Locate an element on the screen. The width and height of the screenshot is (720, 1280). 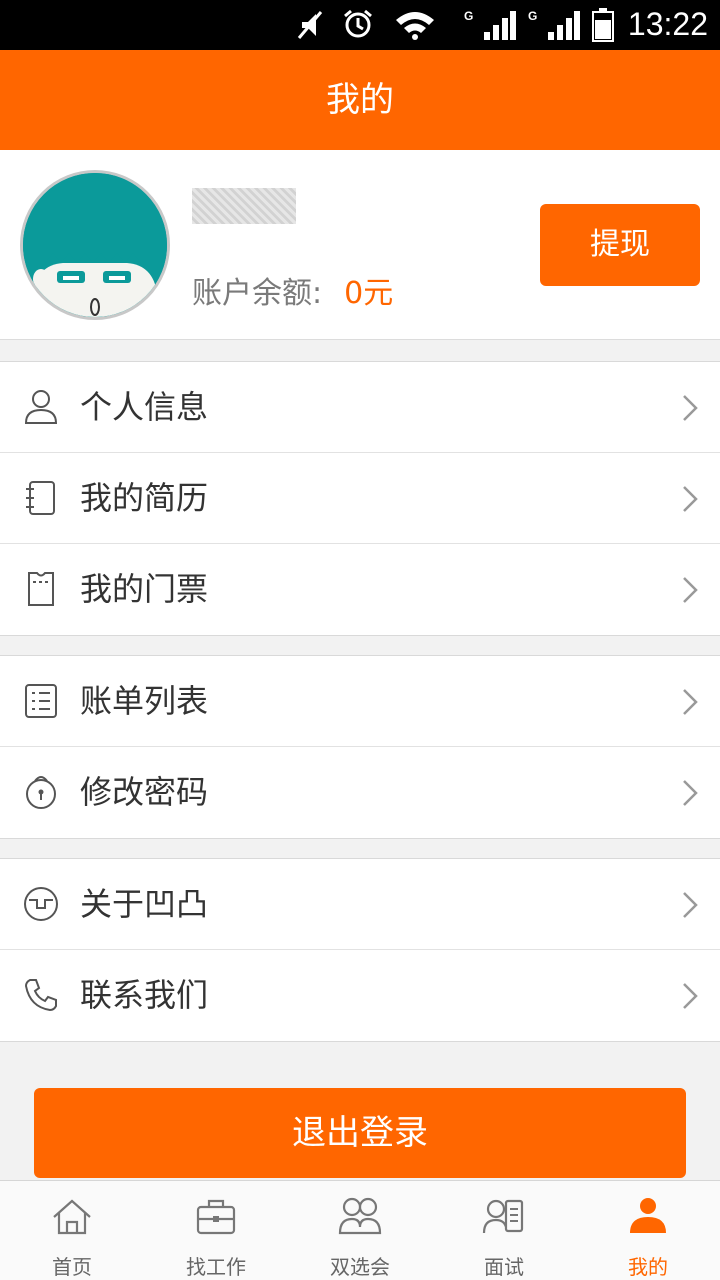
menu-item-label: 联系我们 is located at coordinates (144, 995).